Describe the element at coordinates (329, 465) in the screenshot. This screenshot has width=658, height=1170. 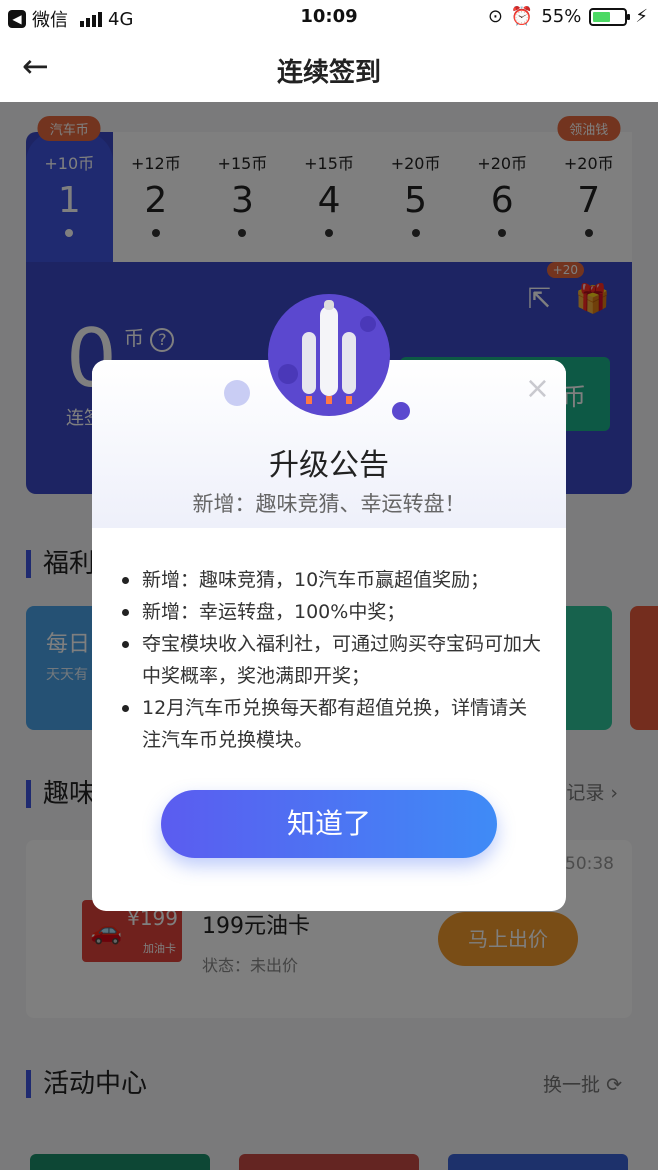
I see `modal-title: 升级公告` at that location.